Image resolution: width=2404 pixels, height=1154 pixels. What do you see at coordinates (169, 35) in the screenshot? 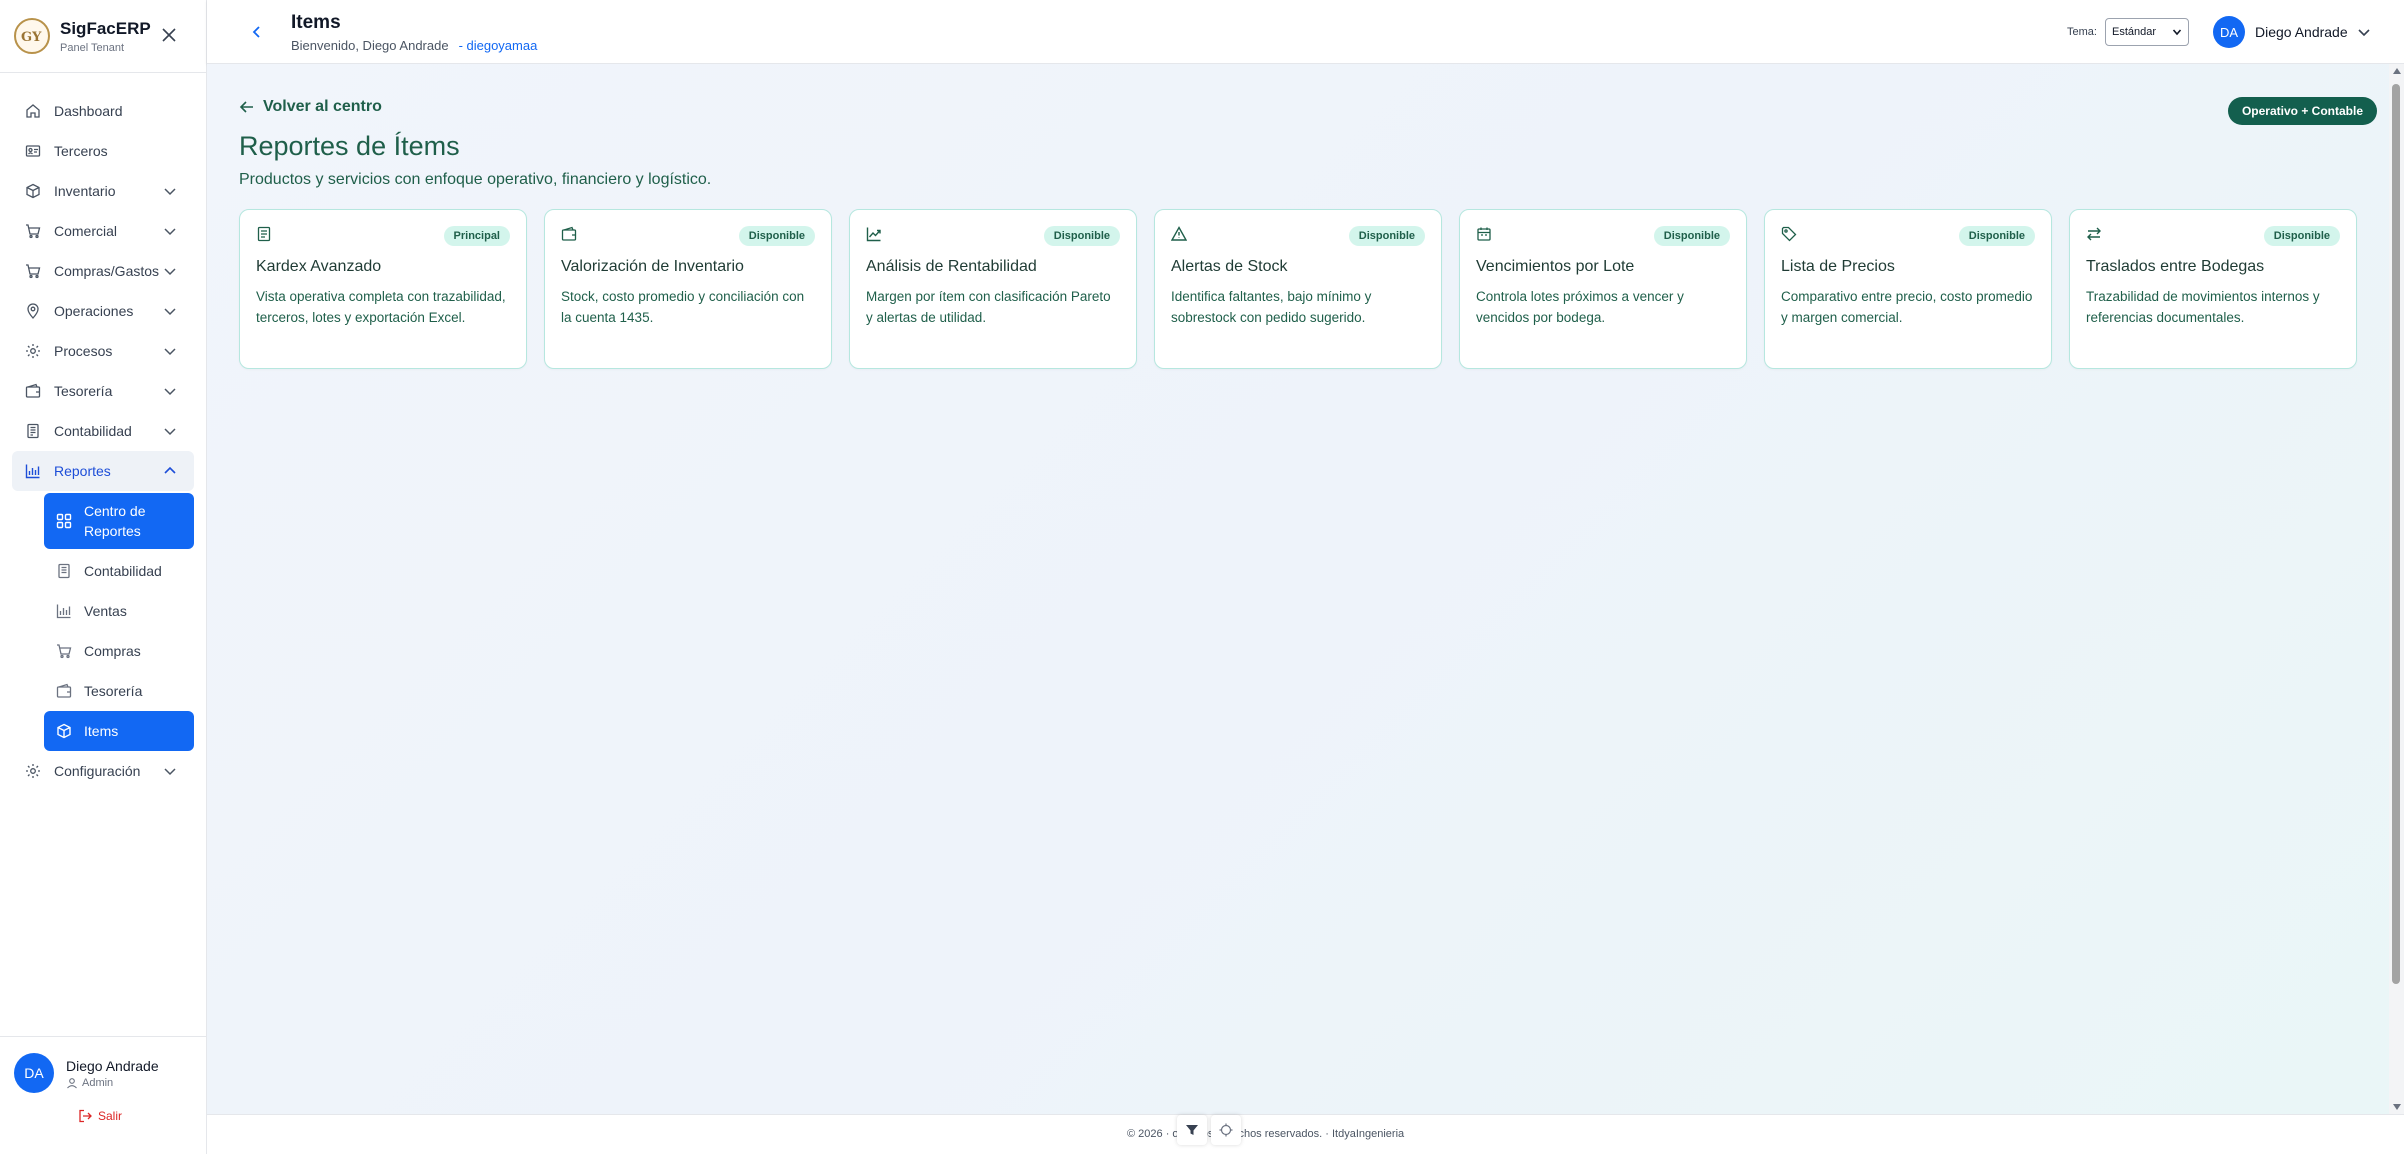
I see `close-sidebar-icon` at bounding box center [169, 35].